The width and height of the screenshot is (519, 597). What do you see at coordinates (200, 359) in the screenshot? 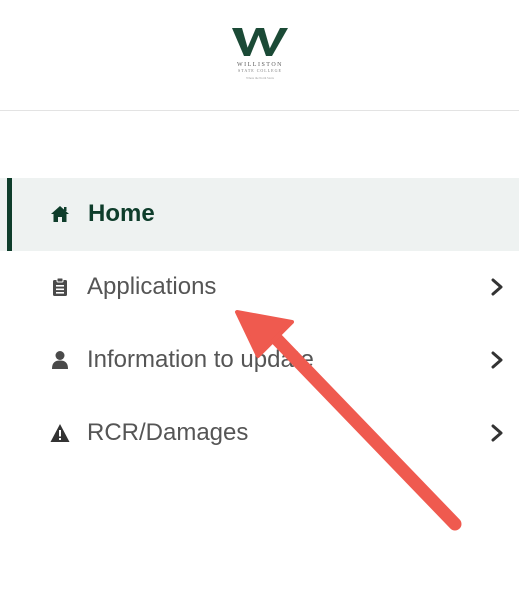
I see `nav-item-label: Information to update` at bounding box center [200, 359].